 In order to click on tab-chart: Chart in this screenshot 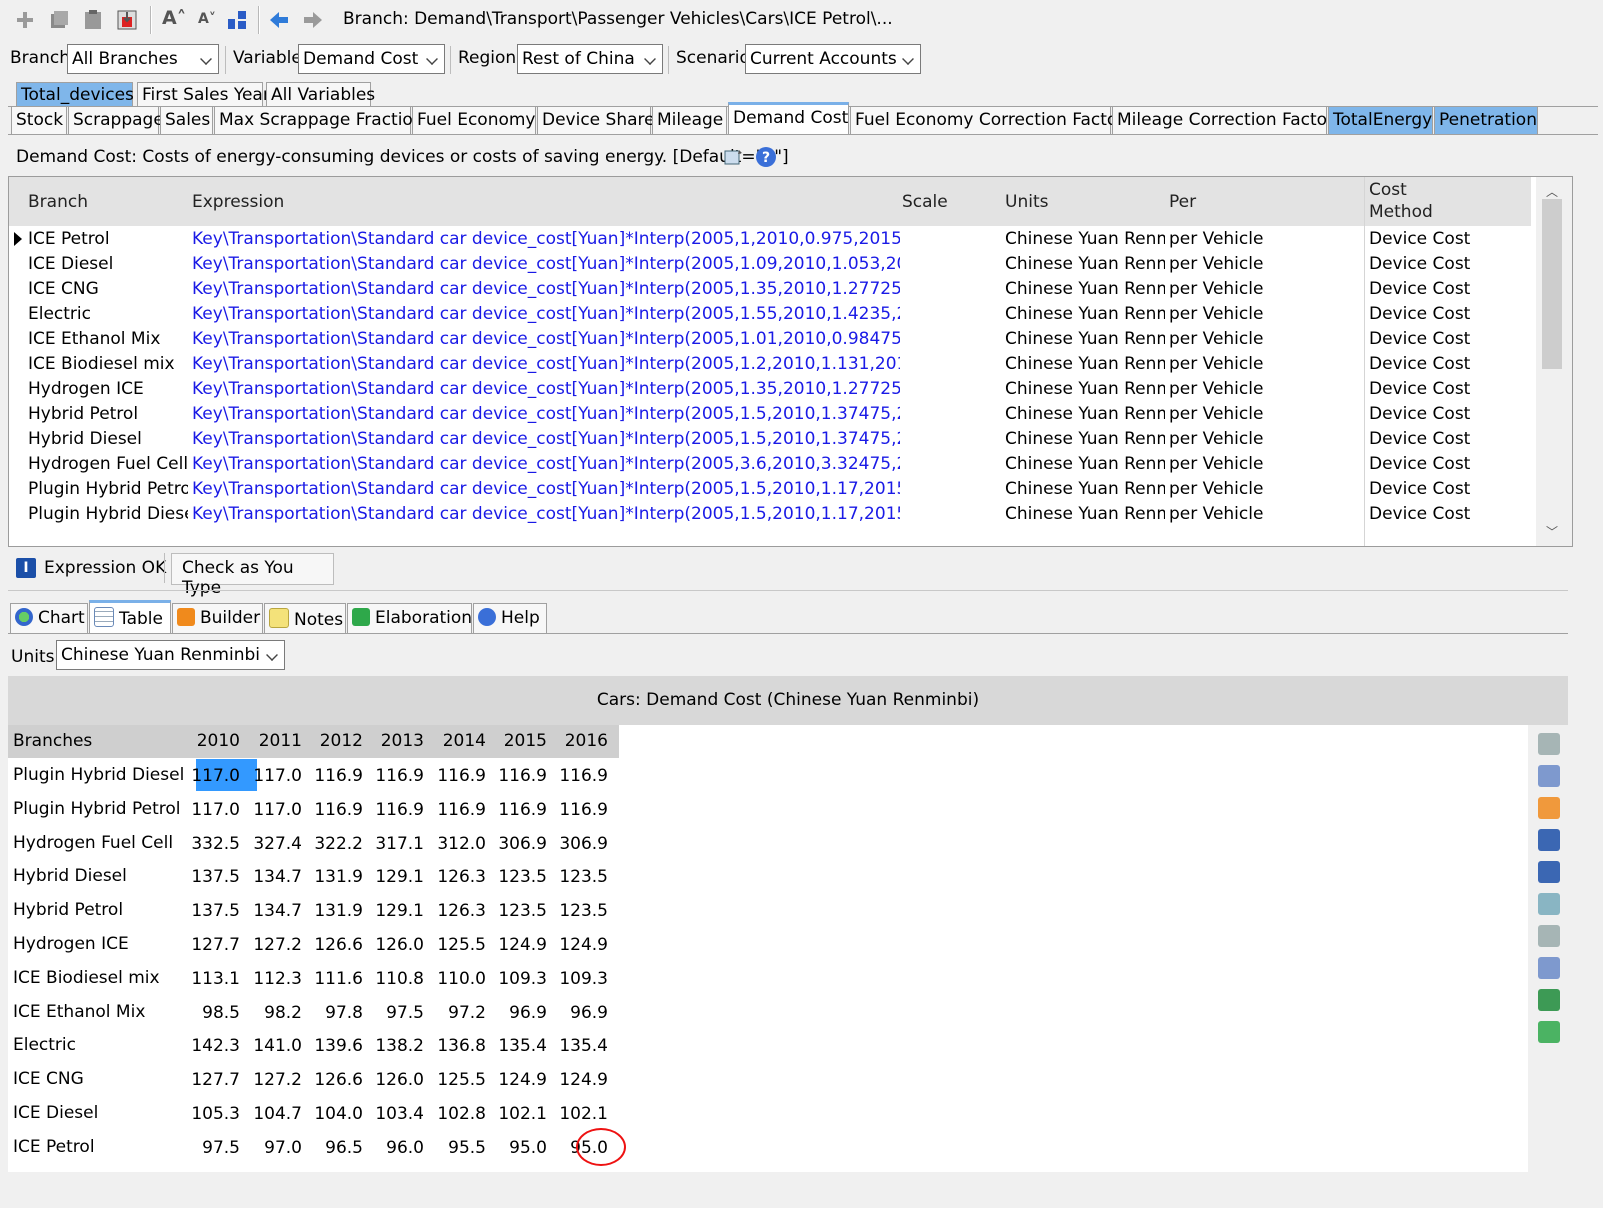, I will do `click(49, 618)`.